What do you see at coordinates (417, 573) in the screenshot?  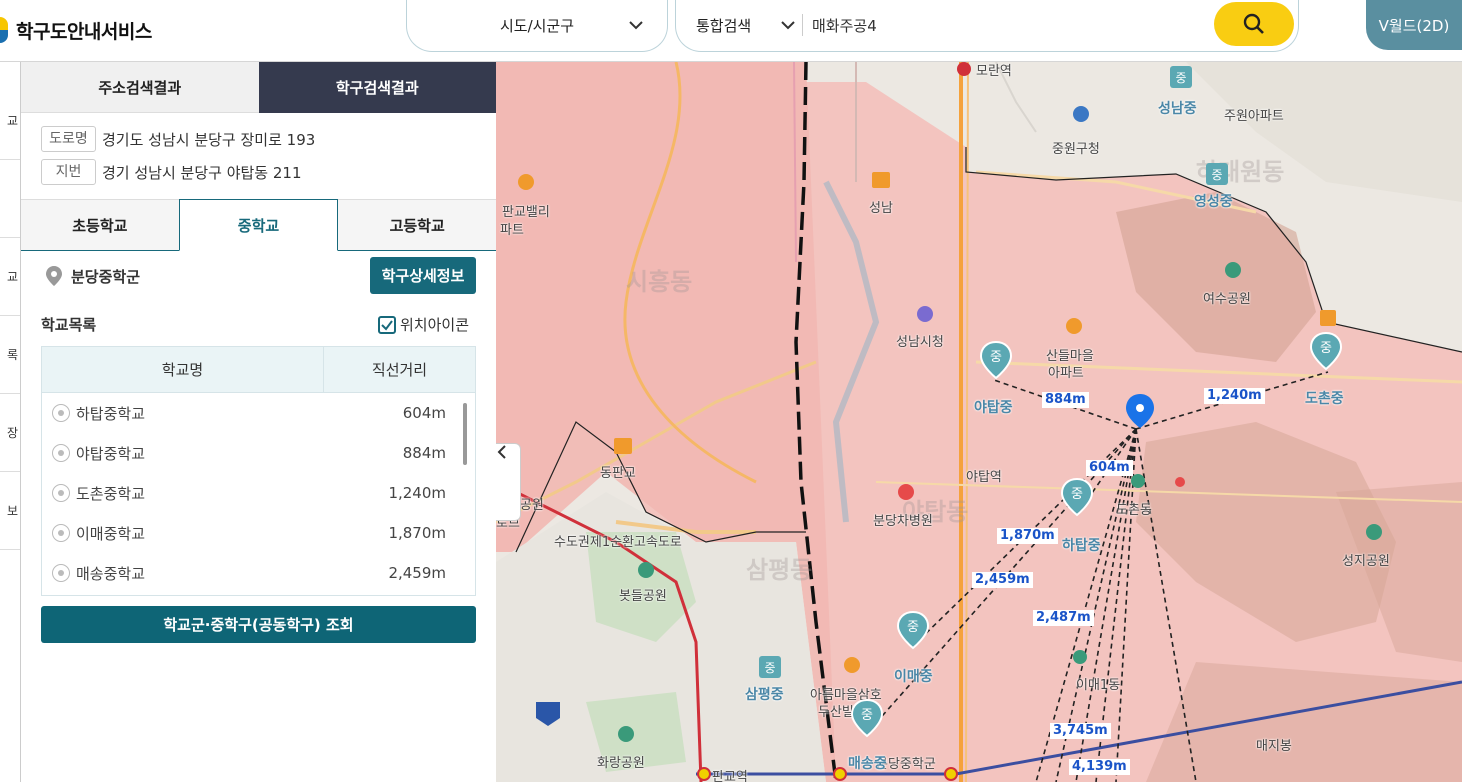 I see `school-distance: 2,459m` at bounding box center [417, 573].